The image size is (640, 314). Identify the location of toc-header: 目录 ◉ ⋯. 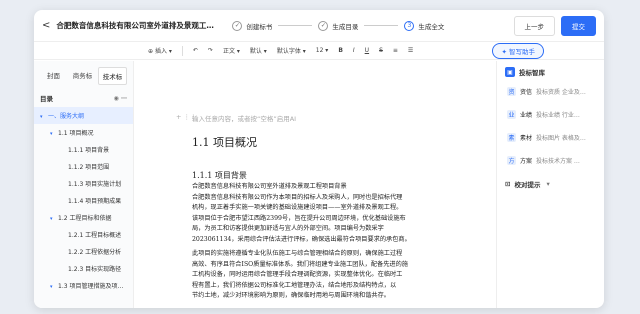
(83, 98).